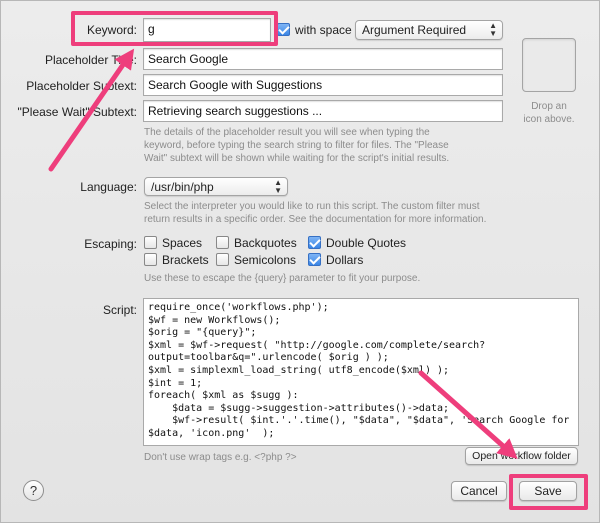 The width and height of the screenshot is (600, 524). I want to click on annotation-arrow-to-open-folder, so click(468, 414).